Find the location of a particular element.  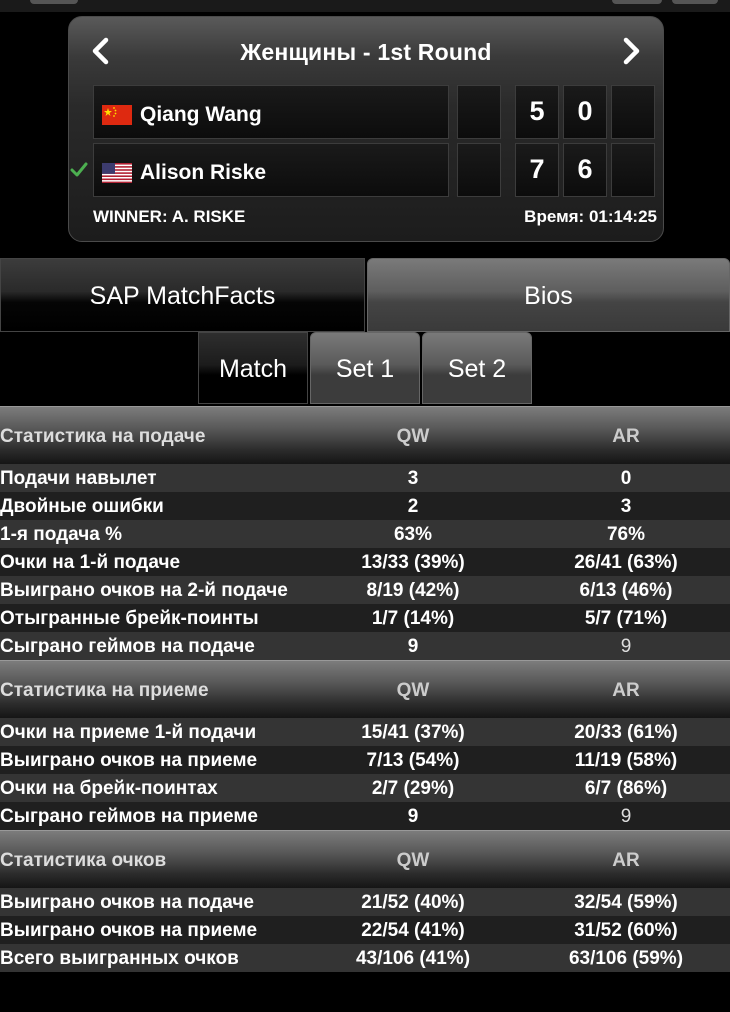

stat-value-qw: 21/52 (40%) is located at coordinates (413, 902).